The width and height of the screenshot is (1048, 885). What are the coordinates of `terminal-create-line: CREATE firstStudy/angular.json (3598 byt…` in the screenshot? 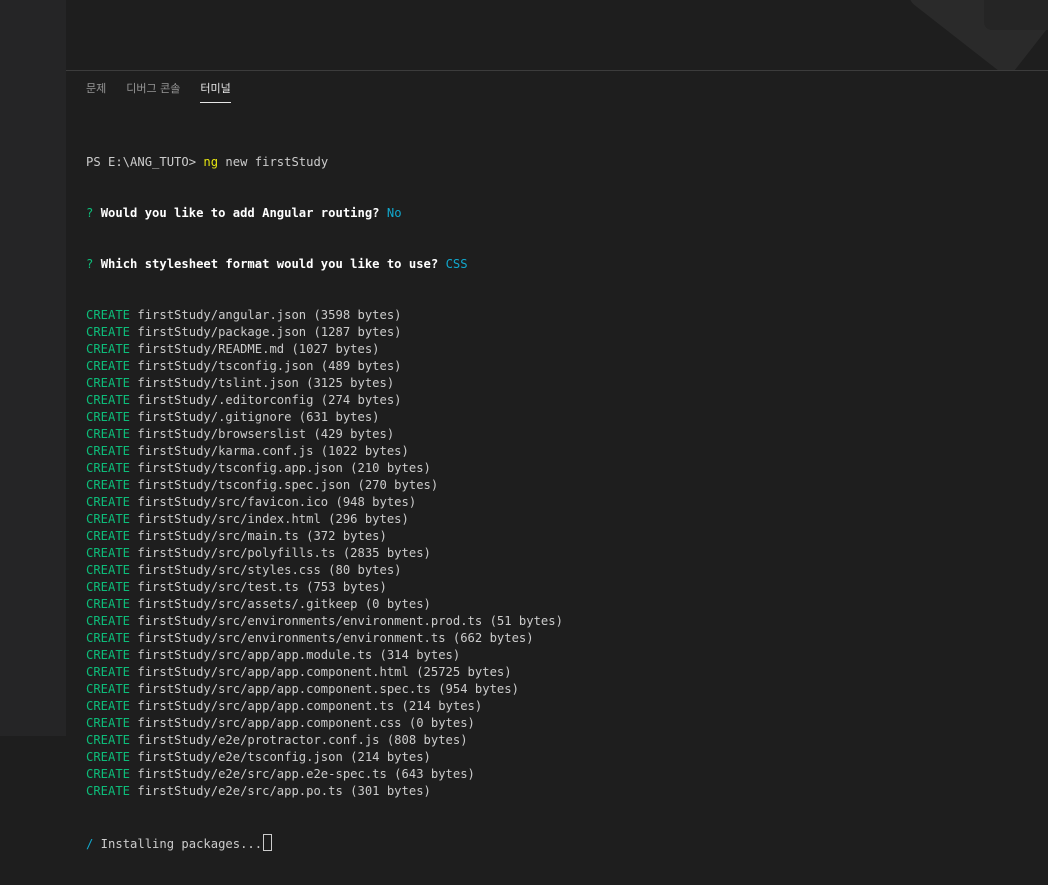 It's located at (562, 315).